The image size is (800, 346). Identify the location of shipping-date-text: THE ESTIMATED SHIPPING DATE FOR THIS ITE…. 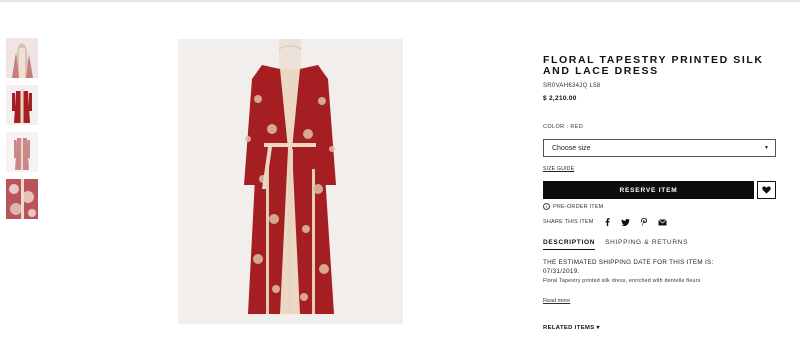
(628, 267).